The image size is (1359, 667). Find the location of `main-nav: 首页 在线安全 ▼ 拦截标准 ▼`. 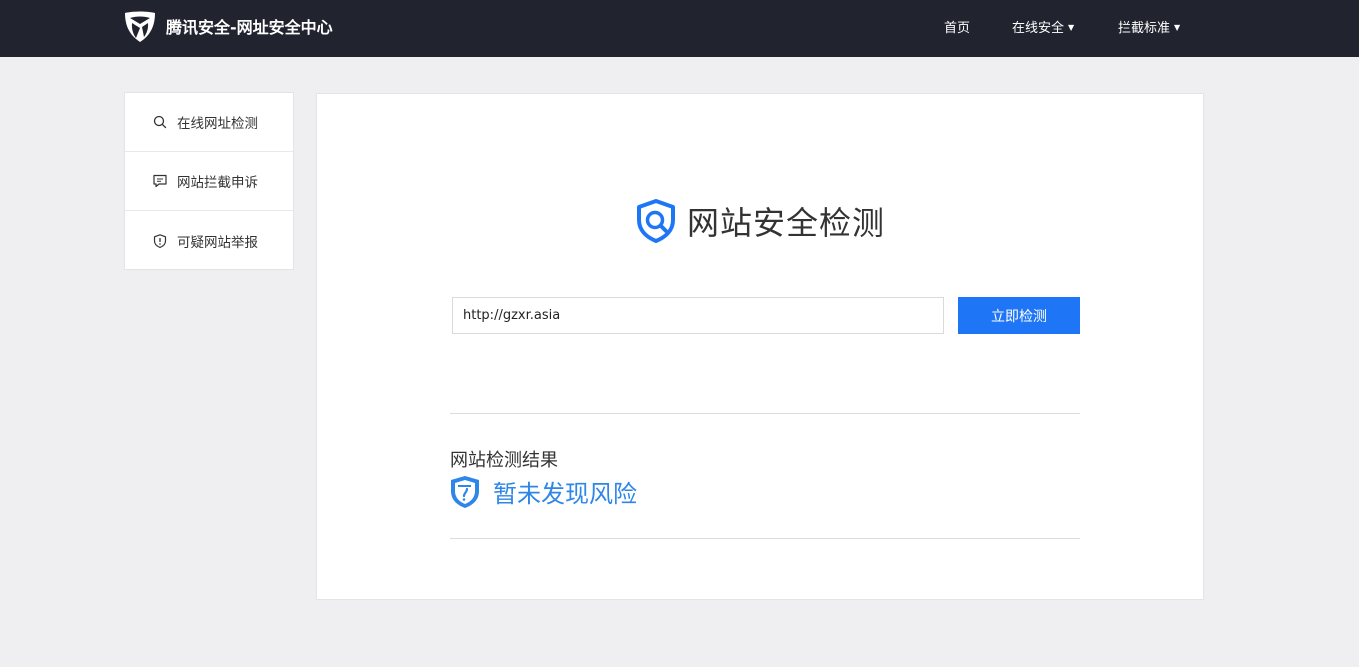

main-nav: 首页 在线安全 ▼ 拦截标准 ▼ is located at coordinates (679, 28).